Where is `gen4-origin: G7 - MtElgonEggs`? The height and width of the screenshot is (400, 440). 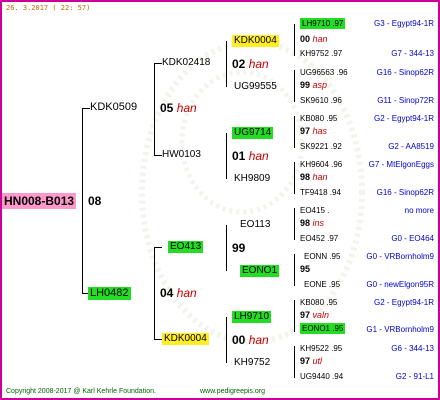
gen4-origin: G7 - MtElgonEggs is located at coordinates (401, 164).